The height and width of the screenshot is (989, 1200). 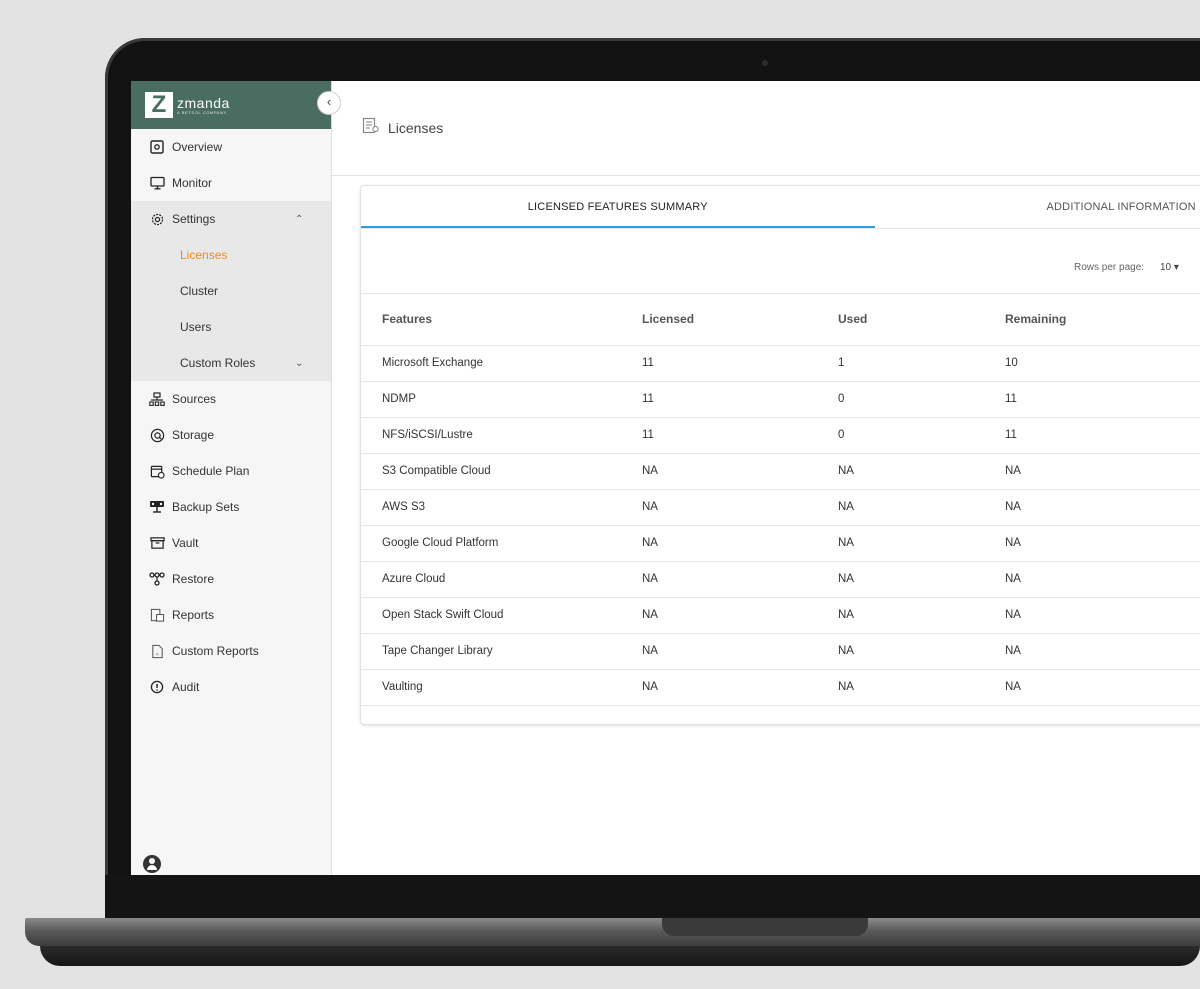 I want to click on sidebar-item-label: Schedule Plan, so click(x=211, y=471).